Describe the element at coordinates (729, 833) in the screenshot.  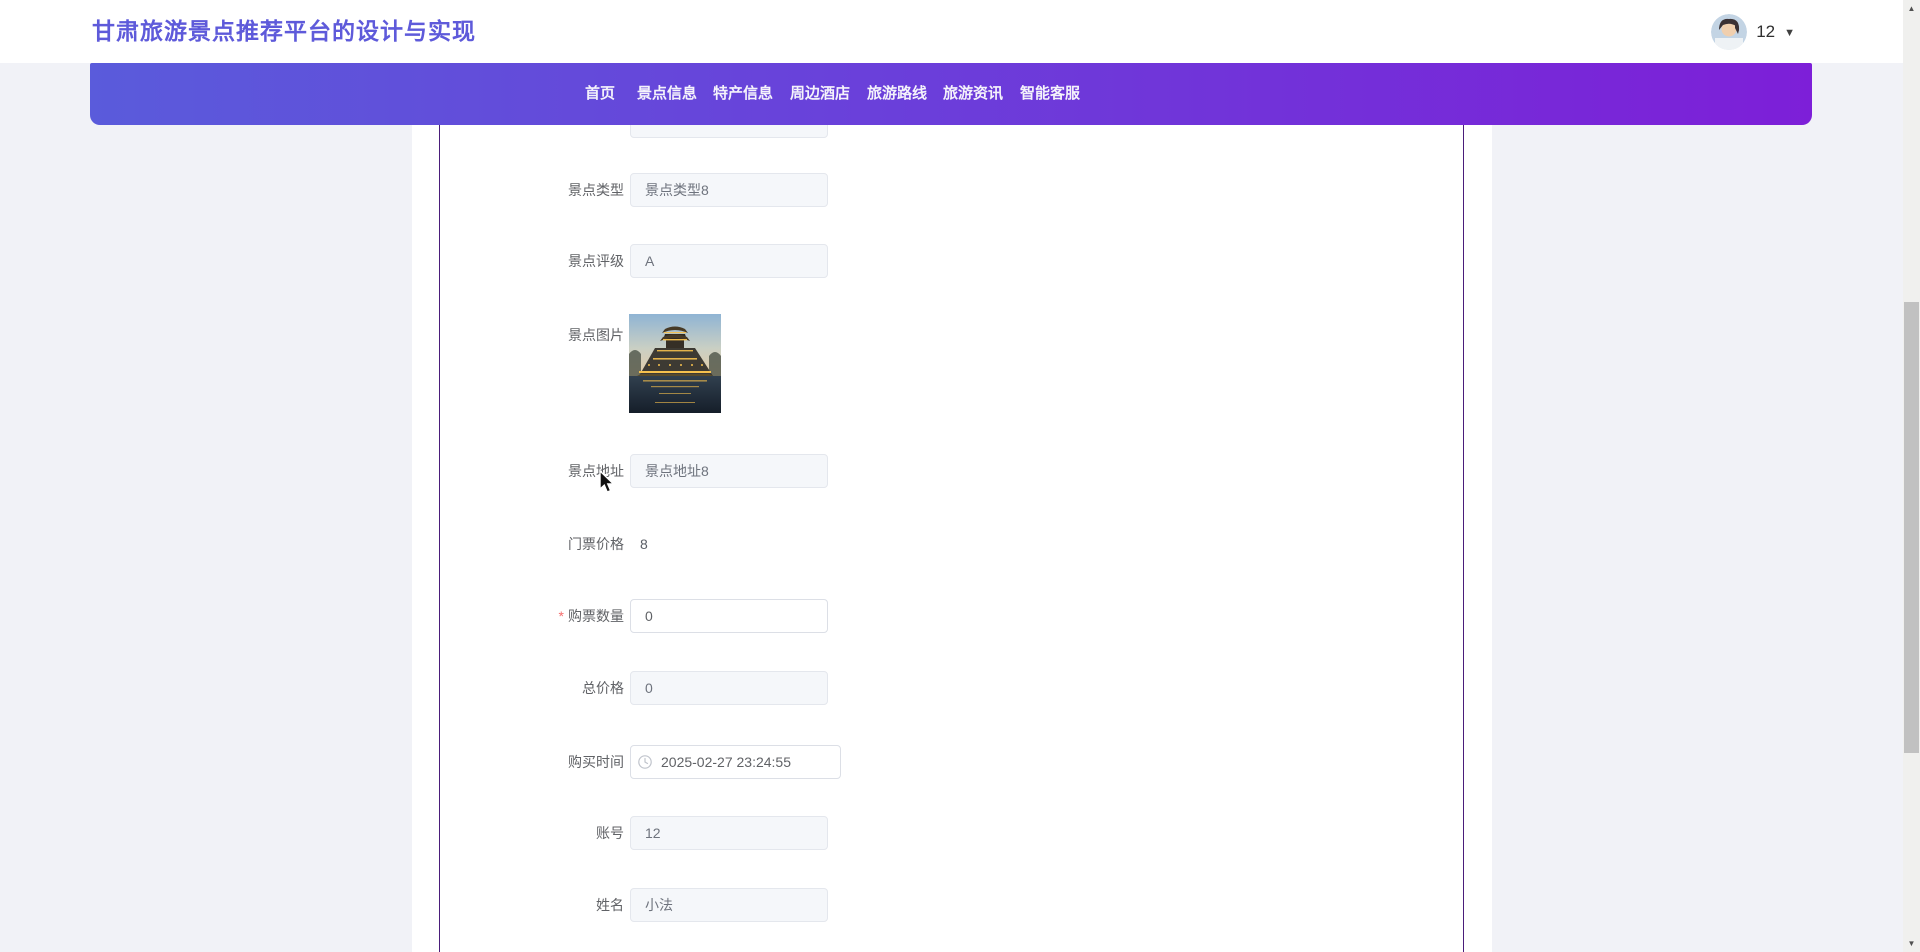
I see `account-input` at that location.